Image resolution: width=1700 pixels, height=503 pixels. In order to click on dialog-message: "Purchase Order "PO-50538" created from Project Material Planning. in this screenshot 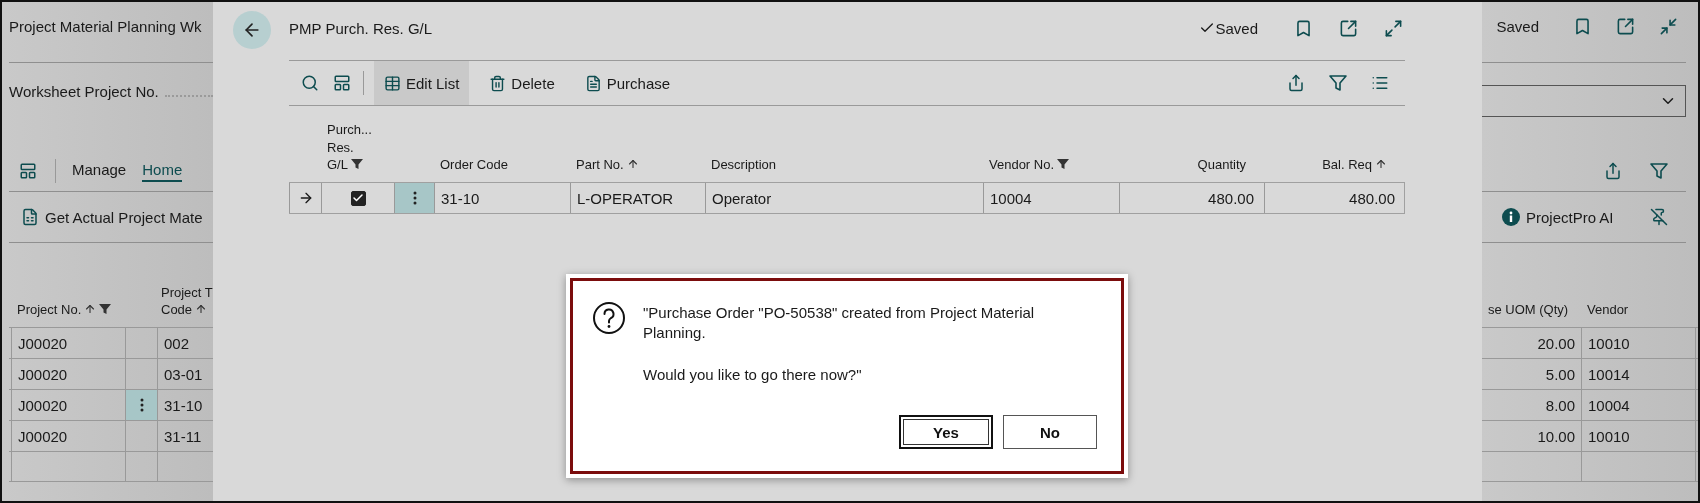, I will do `click(839, 323)`.